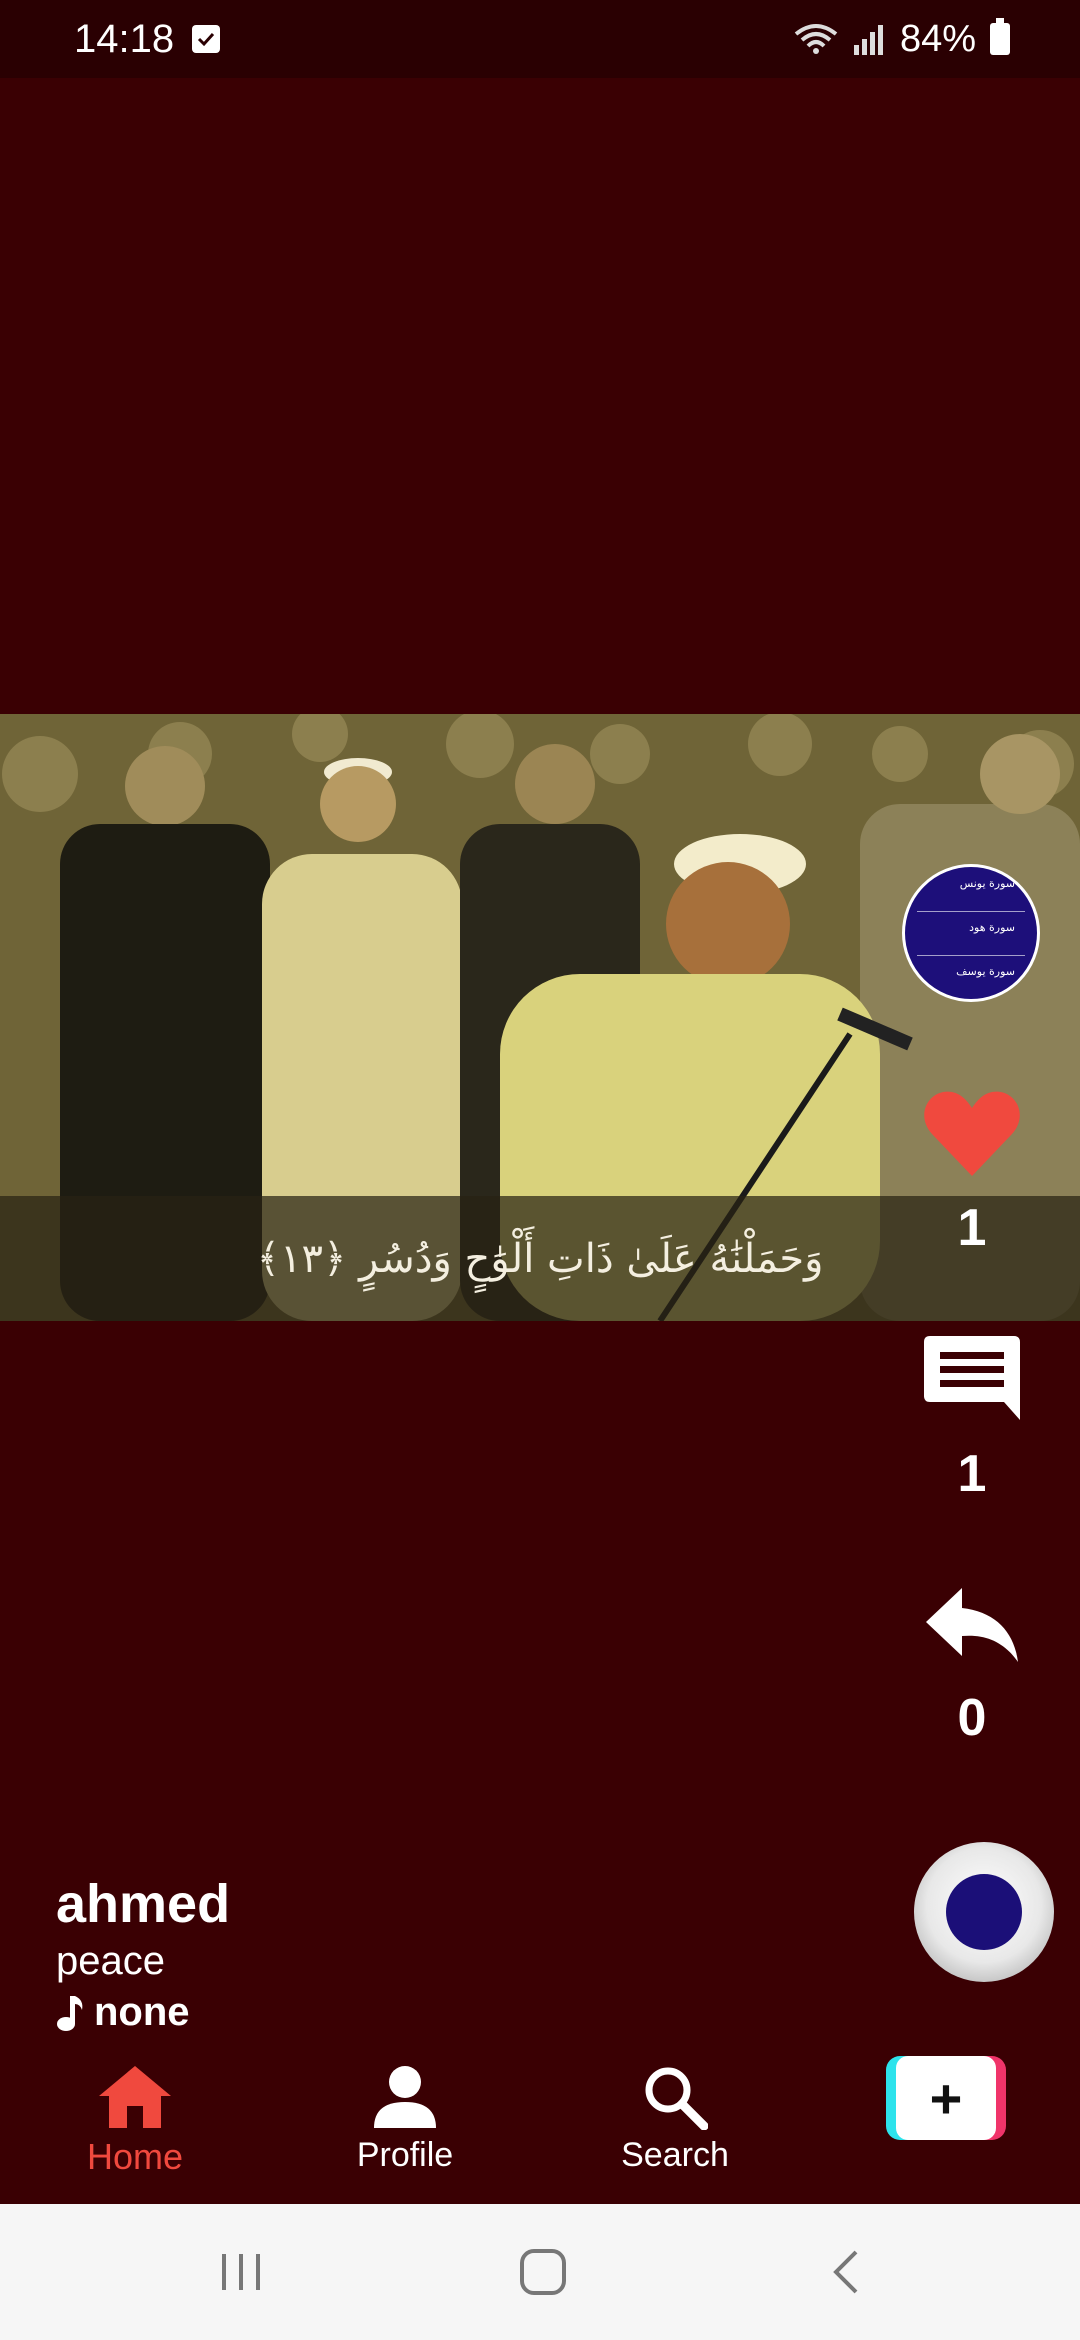 Image resolution: width=1080 pixels, height=2340 pixels. I want to click on wifi-icon, so click(816, 39).